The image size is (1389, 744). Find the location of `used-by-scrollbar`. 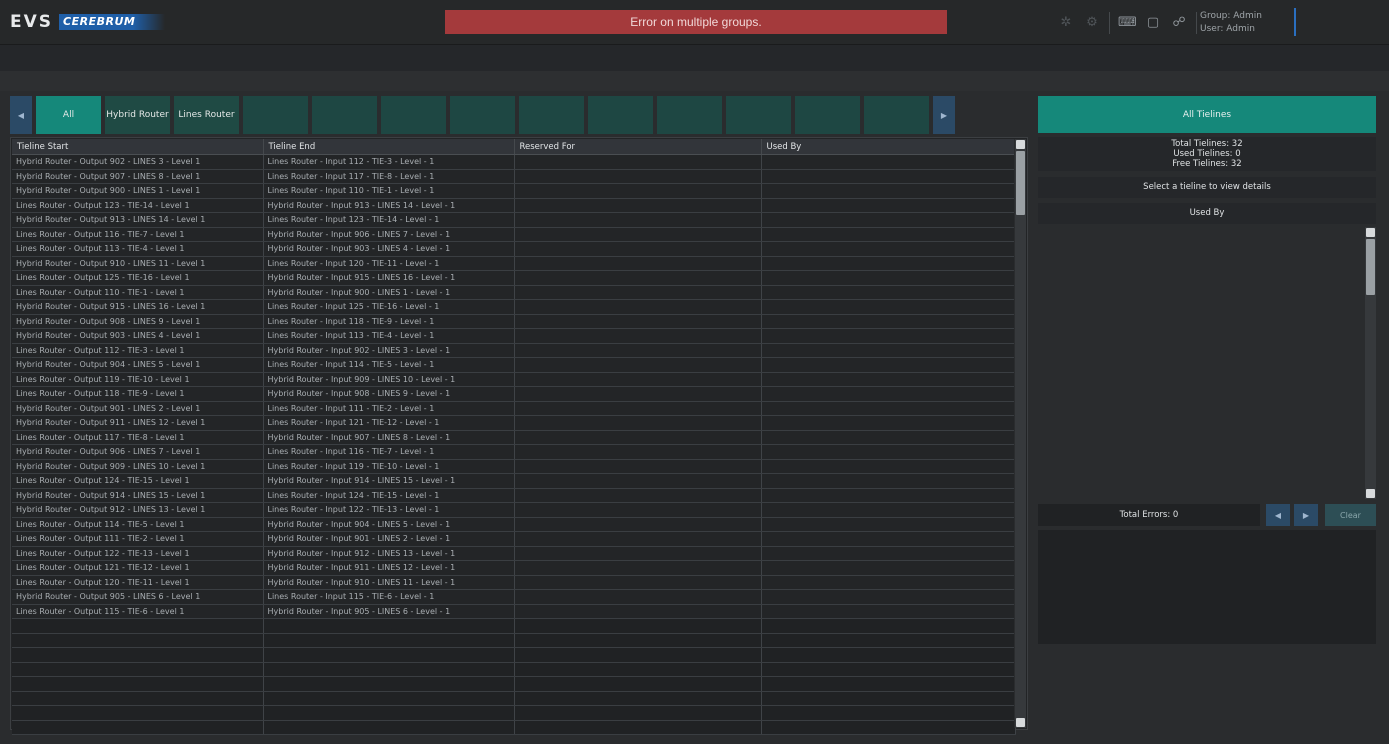

used-by-scrollbar is located at coordinates (1370, 363).